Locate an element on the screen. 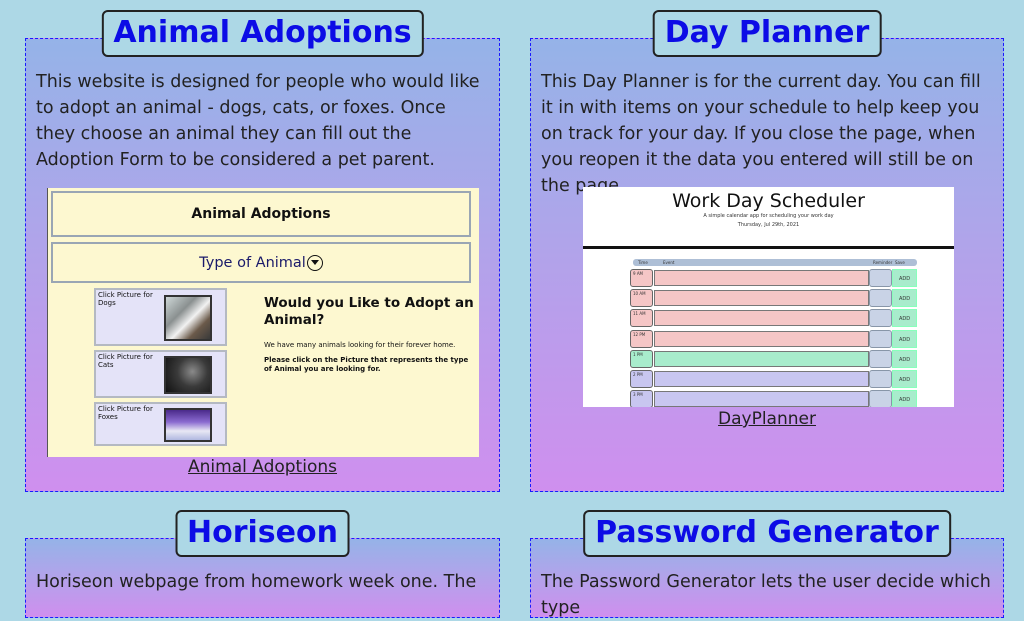 The height and width of the screenshot is (621, 1024). card-title: Password Generator is located at coordinates (767, 533).